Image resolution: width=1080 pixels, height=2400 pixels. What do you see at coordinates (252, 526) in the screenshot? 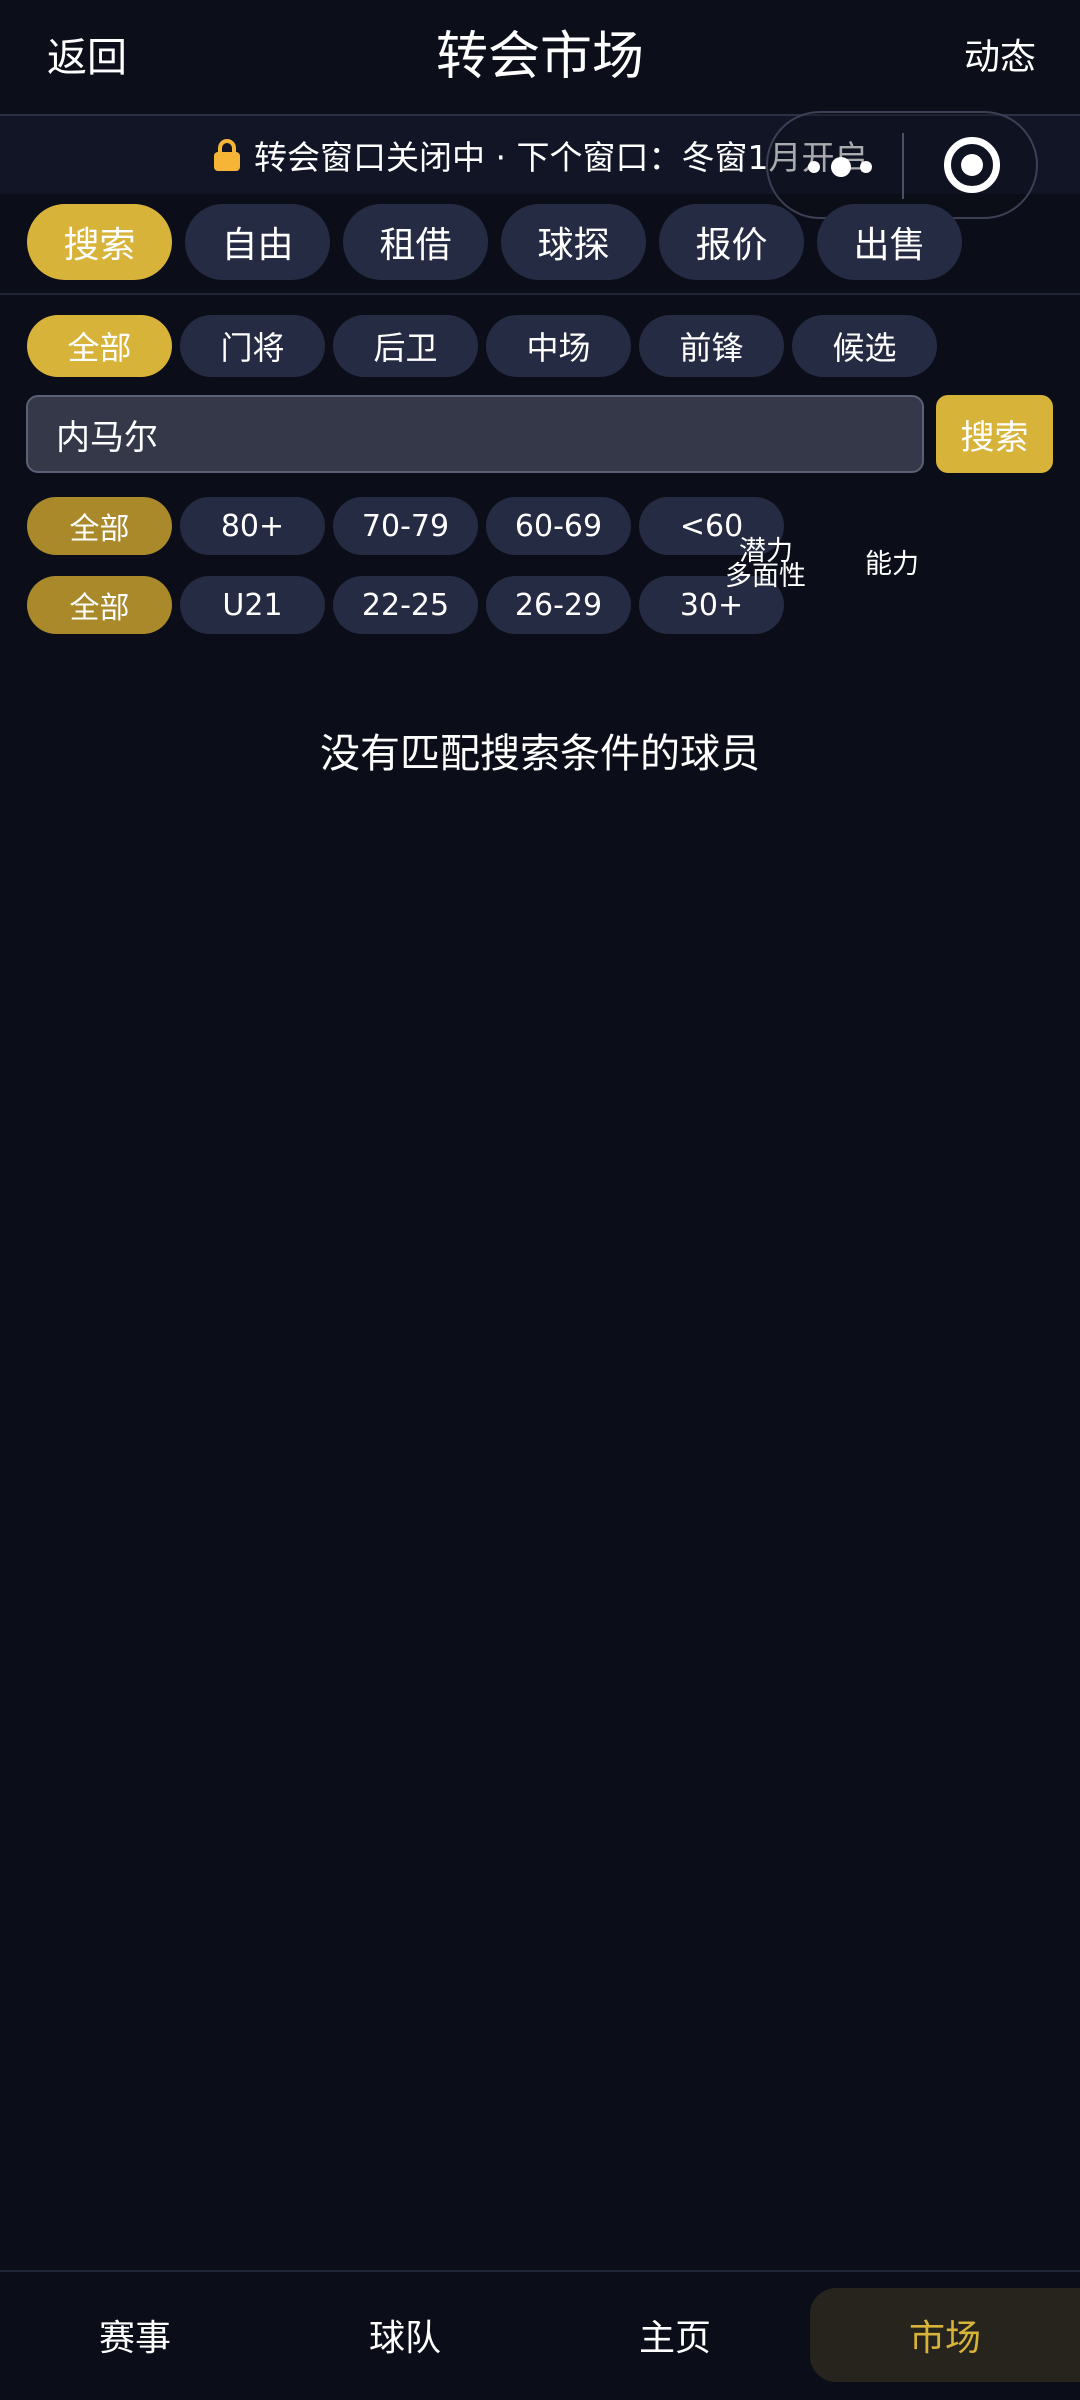
I see `rating-chip-80-plus: 80+` at bounding box center [252, 526].